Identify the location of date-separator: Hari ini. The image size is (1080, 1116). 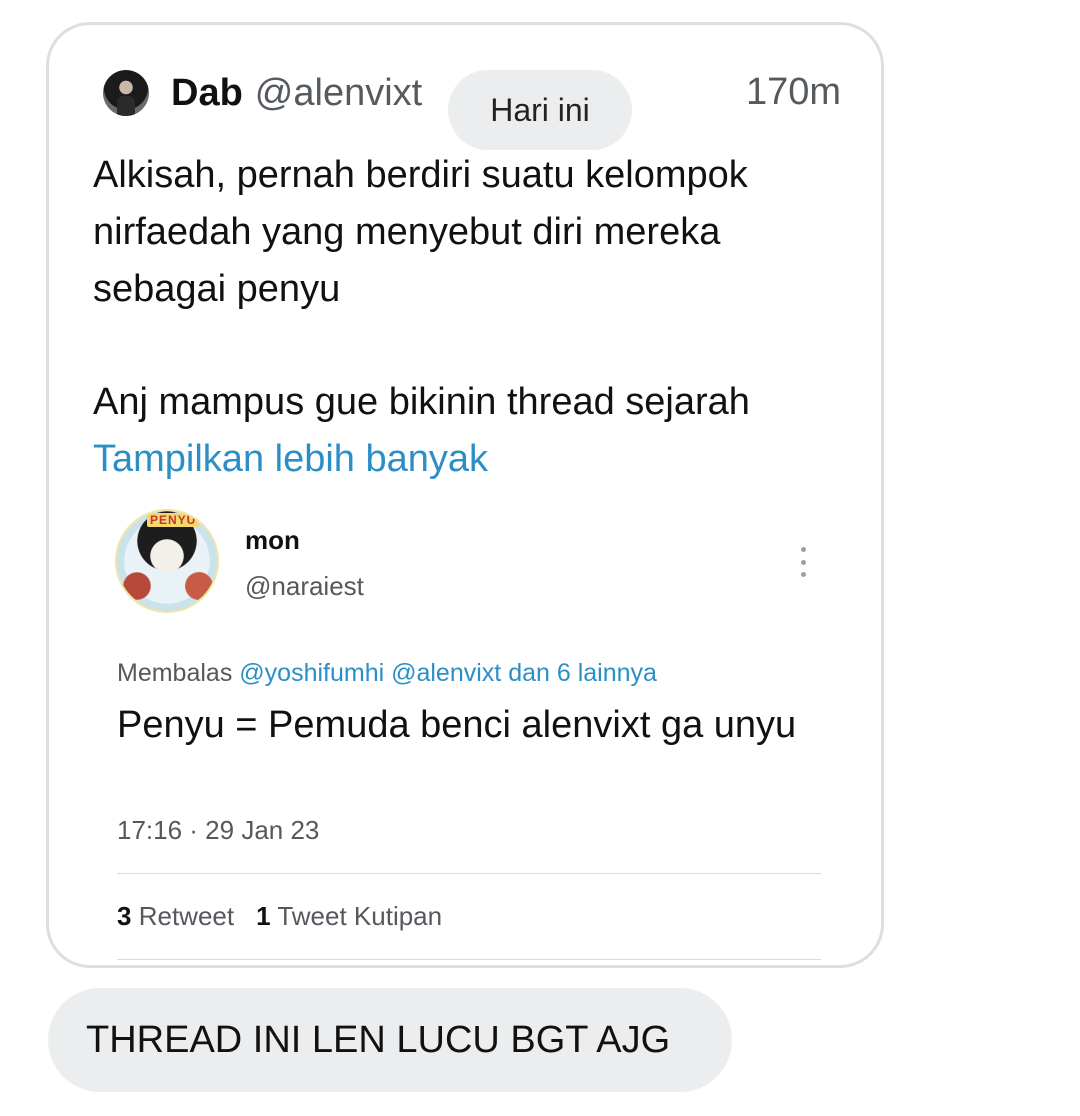
(540, 110).